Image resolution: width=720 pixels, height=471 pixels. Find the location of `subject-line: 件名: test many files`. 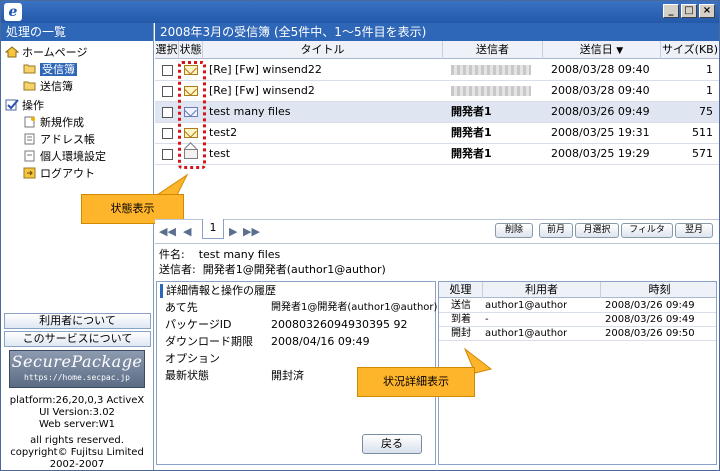

subject-line: 件名: test many files is located at coordinates (220, 254).